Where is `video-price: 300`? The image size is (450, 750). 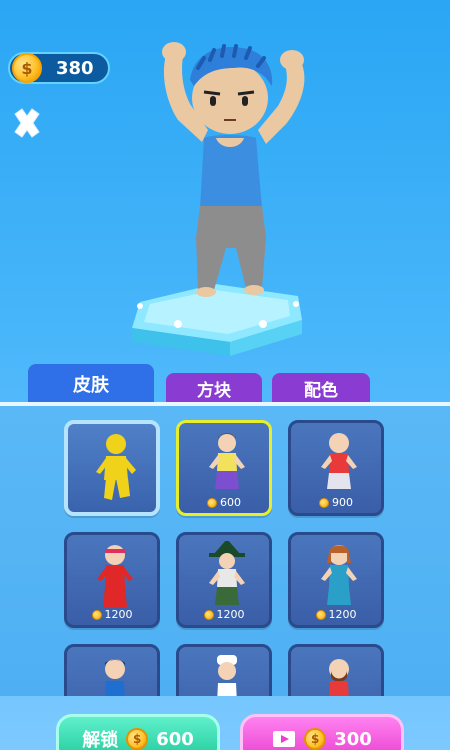 video-price: 300 is located at coordinates (353, 739).